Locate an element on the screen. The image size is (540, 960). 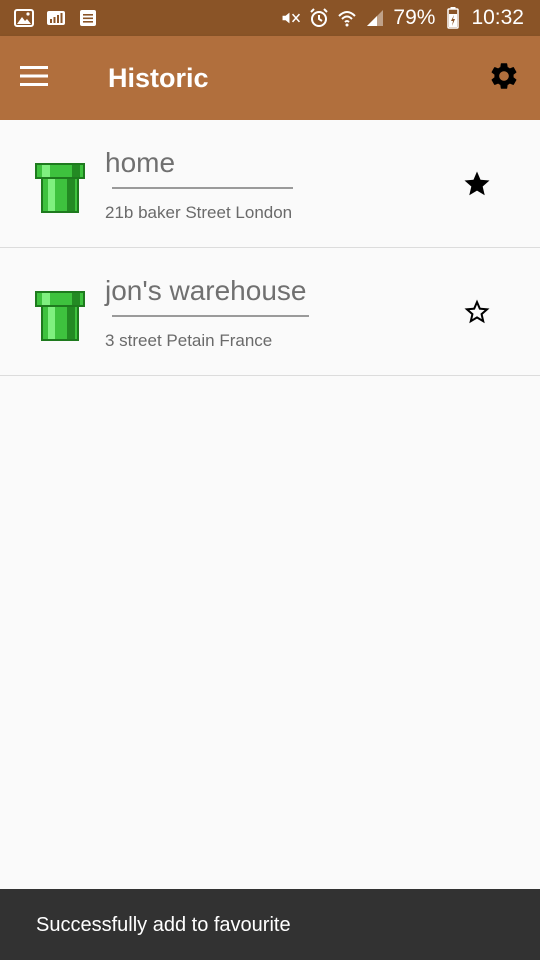
page-title: Historic is located at coordinates (158, 78).